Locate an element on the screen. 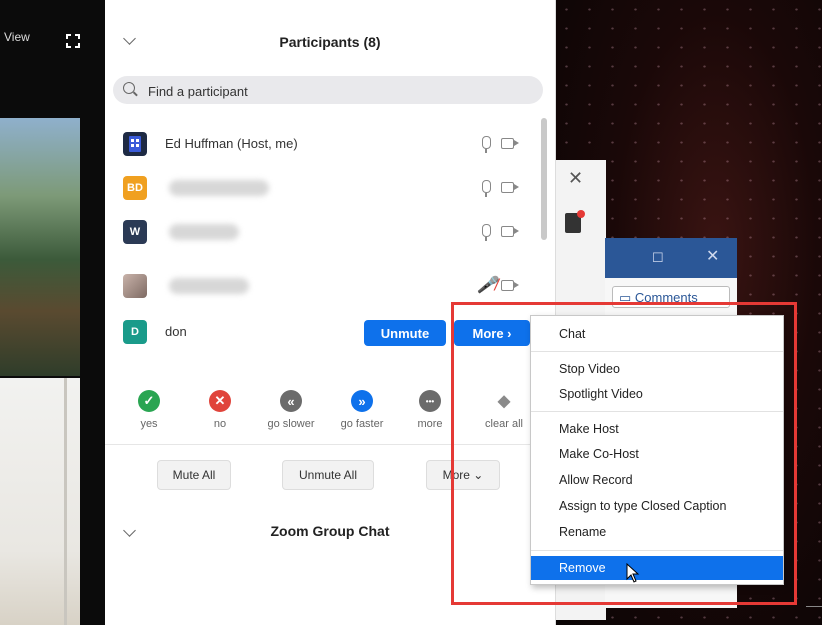 The height and width of the screenshot is (625, 822). app-notification-icon is located at coordinates (575, 221).